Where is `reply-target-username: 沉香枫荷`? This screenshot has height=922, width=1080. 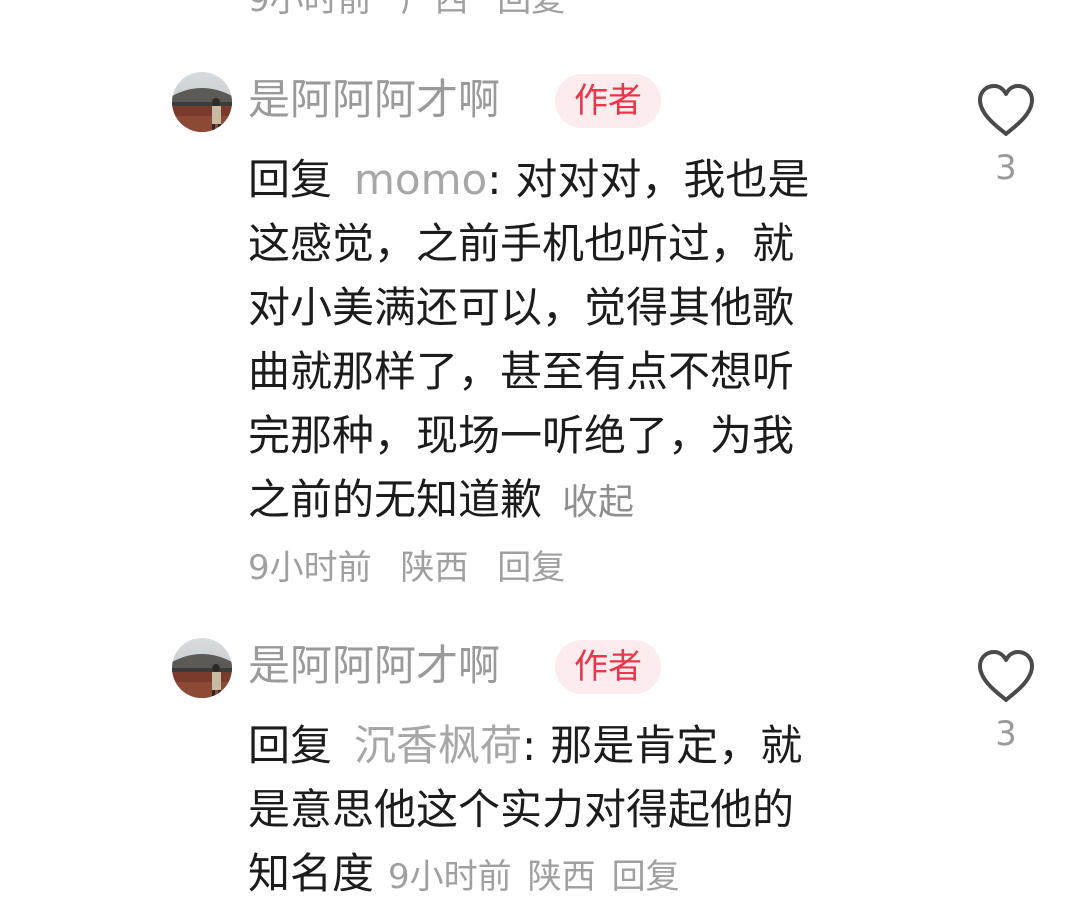 reply-target-username: 沉香枫荷 is located at coordinates (438, 745).